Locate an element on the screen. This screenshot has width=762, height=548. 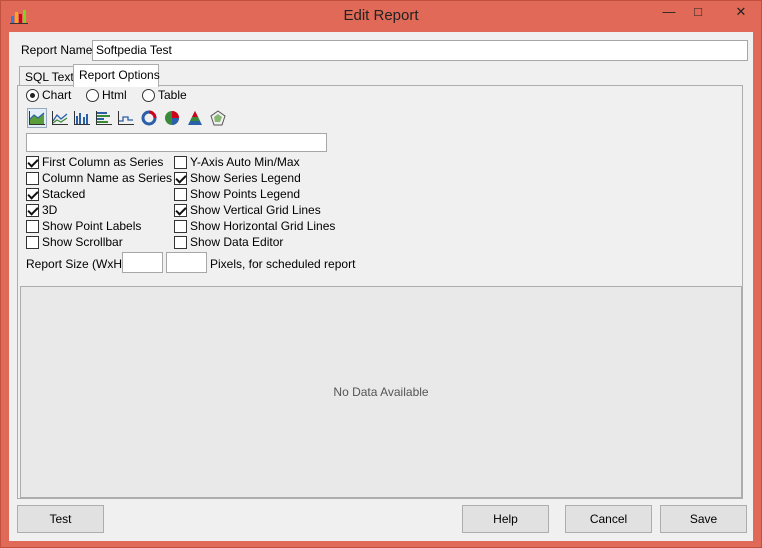
report-size-suffix: Pixels, for scheduled report is located at coordinates (283, 264).